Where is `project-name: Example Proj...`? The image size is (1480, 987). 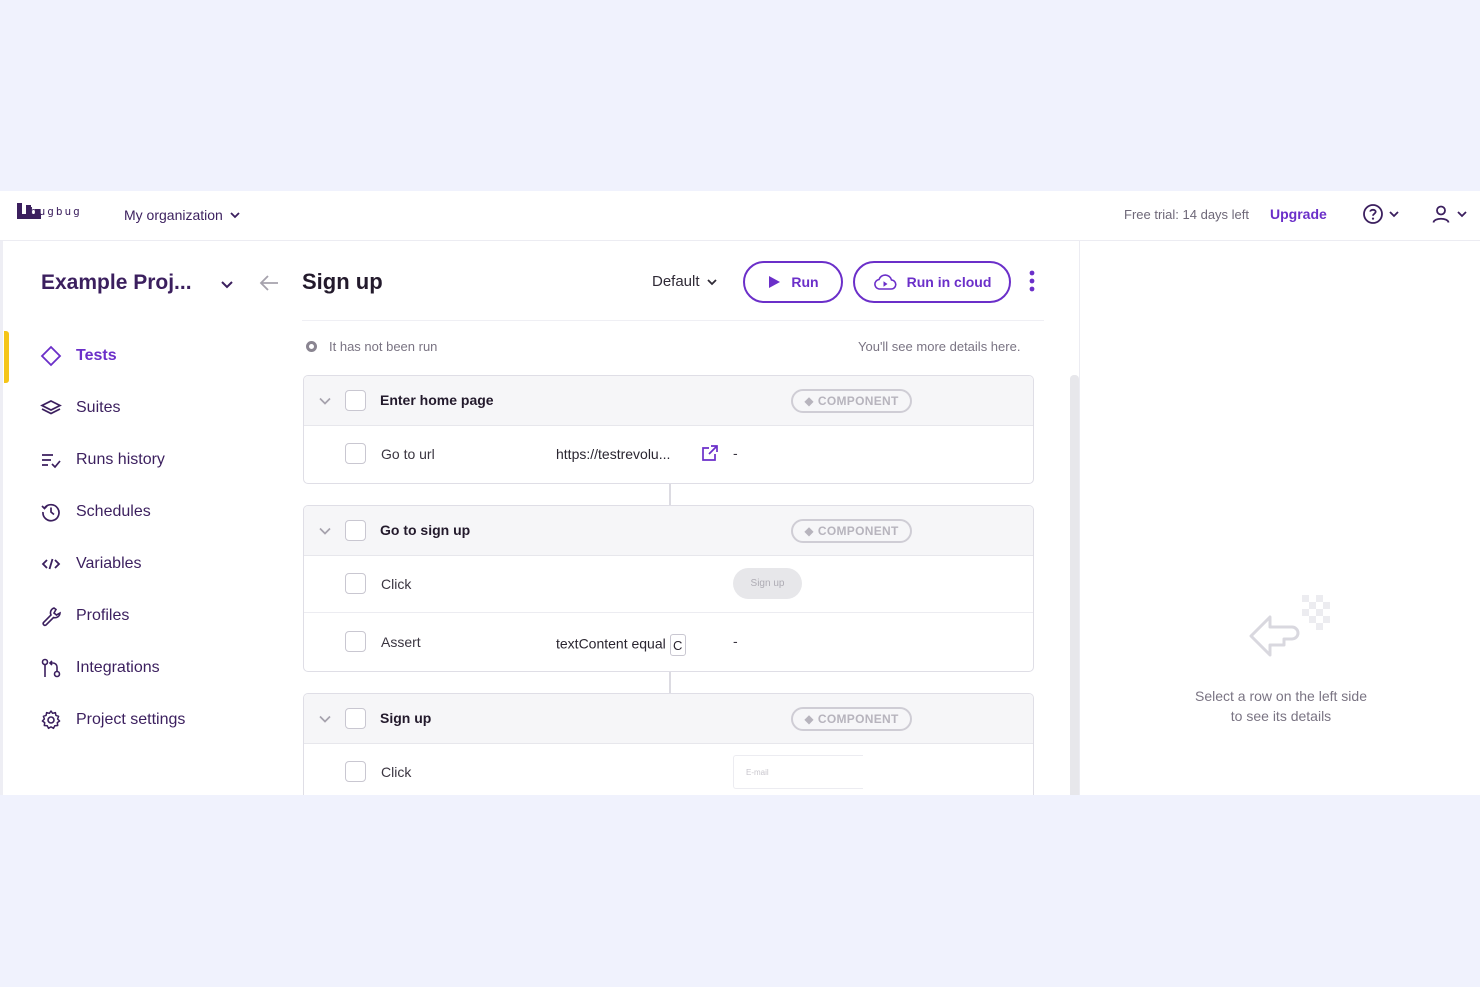 project-name: Example Proj... is located at coordinates (116, 283).